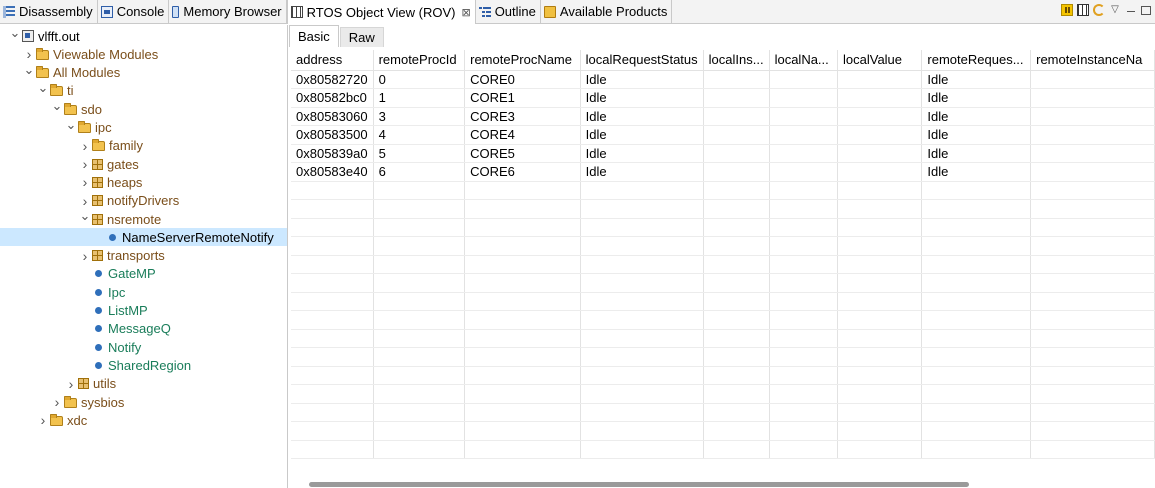 The width and height of the screenshot is (1155, 488). Describe the element at coordinates (143, 54) in the screenshot. I see `tree-node: › Viewable Modules` at that location.